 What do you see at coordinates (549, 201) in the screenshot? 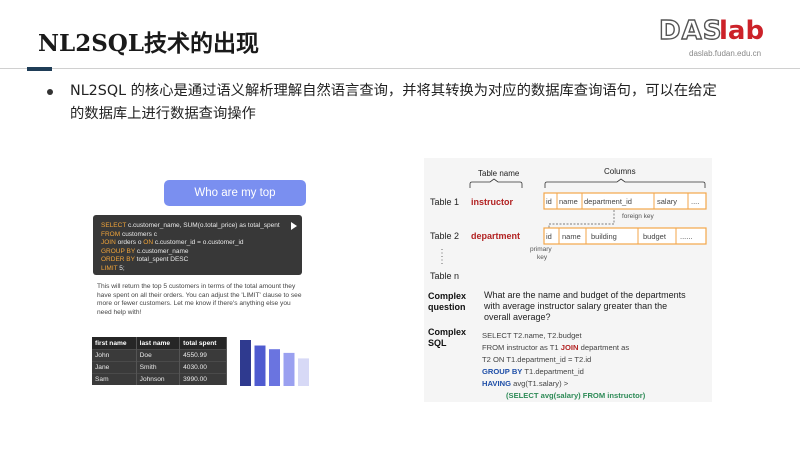
I see `table1-column: id` at bounding box center [549, 201].